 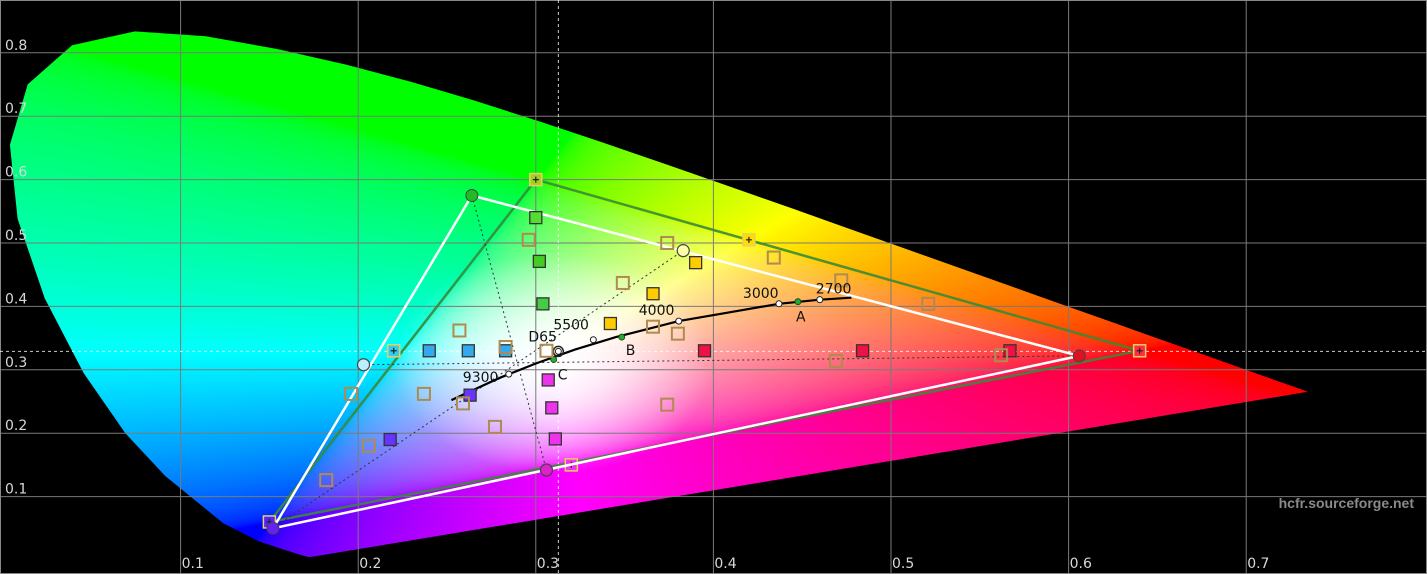 What do you see at coordinates (903, 564) in the screenshot?
I see `x-tick-label: 0.5` at bounding box center [903, 564].